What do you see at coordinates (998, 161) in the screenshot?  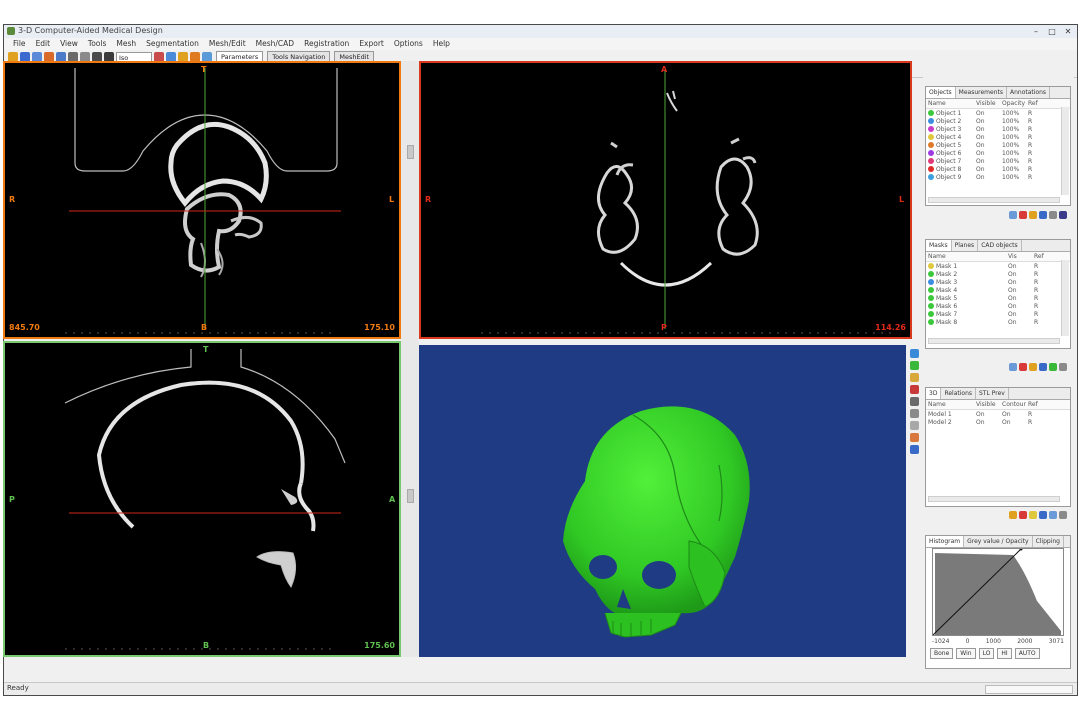 I see `list-item: Object 7 On 100% R` at bounding box center [998, 161].